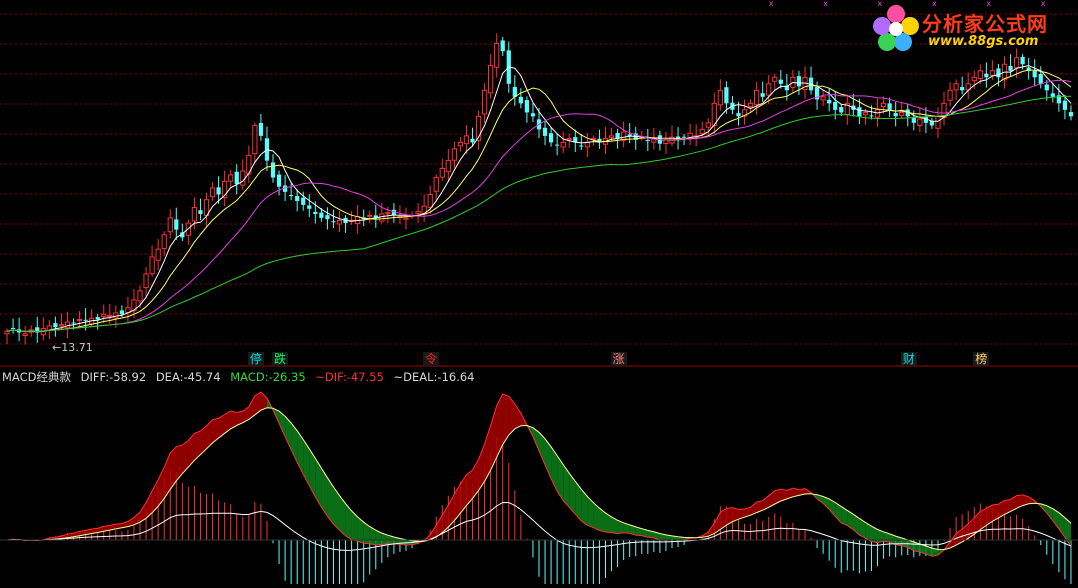  What do you see at coordinates (36, 377) in the screenshot?
I see `macd-title: MACD经典款` at bounding box center [36, 377].